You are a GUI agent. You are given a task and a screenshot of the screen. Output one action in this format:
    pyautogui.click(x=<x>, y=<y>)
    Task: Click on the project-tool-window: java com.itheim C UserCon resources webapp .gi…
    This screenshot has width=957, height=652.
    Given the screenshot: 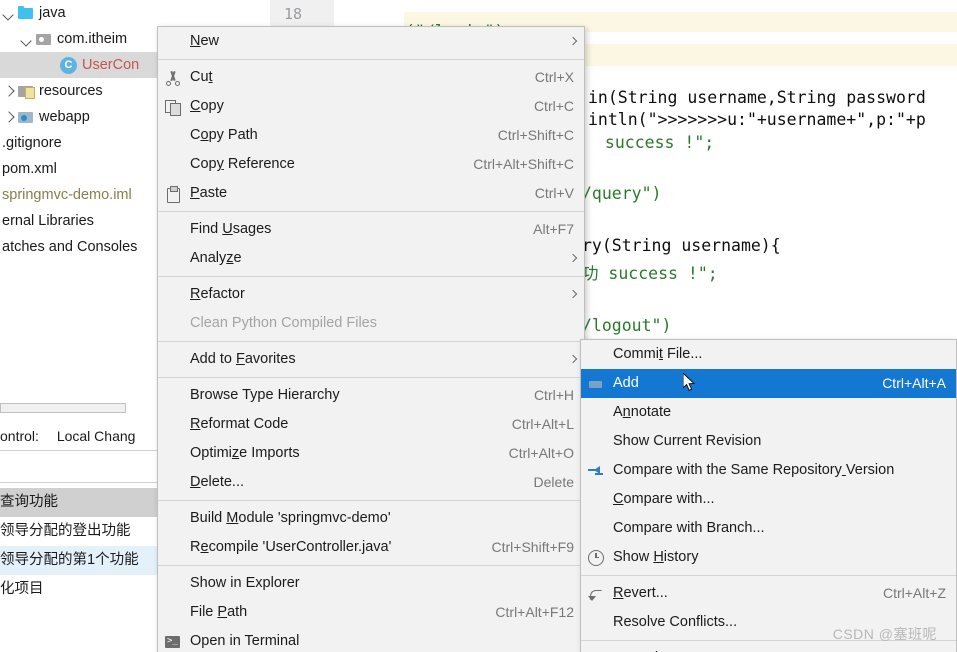 What is the action you would take?
    pyautogui.click(x=79, y=197)
    